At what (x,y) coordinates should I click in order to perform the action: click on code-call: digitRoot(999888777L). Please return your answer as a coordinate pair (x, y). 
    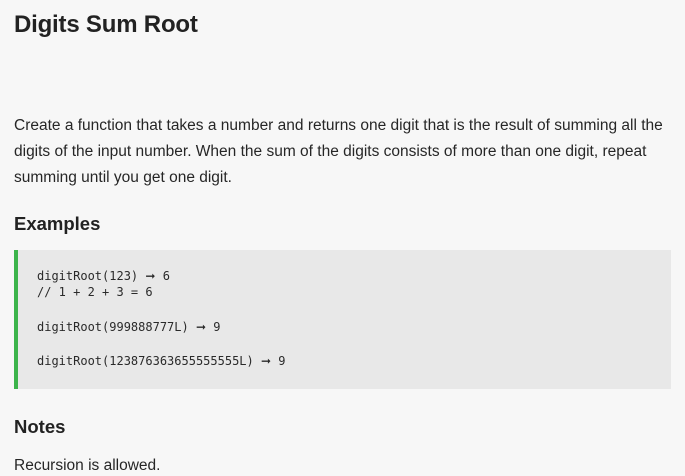
    Looking at the image, I should click on (113, 327).